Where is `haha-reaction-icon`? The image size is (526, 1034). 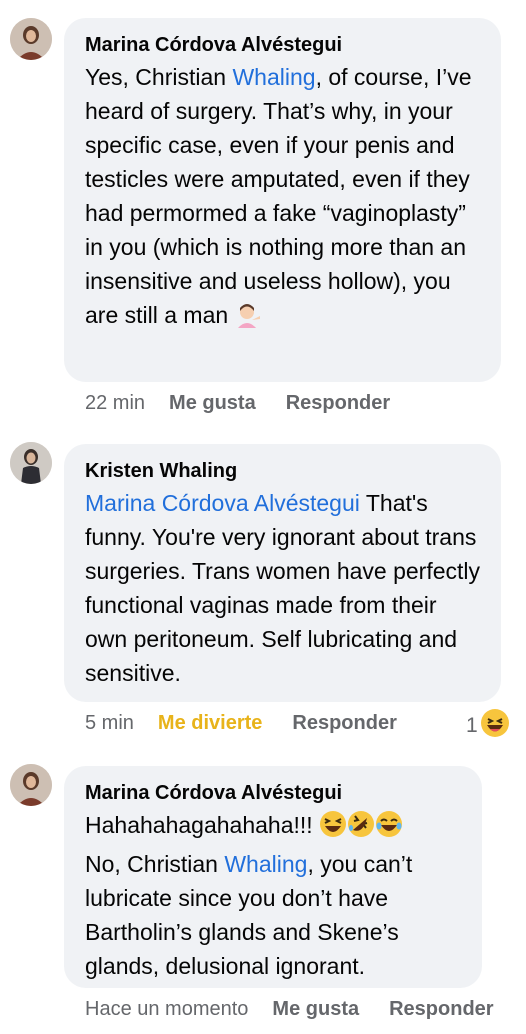
haha-reaction-icon is located at coordinates (495, 726).